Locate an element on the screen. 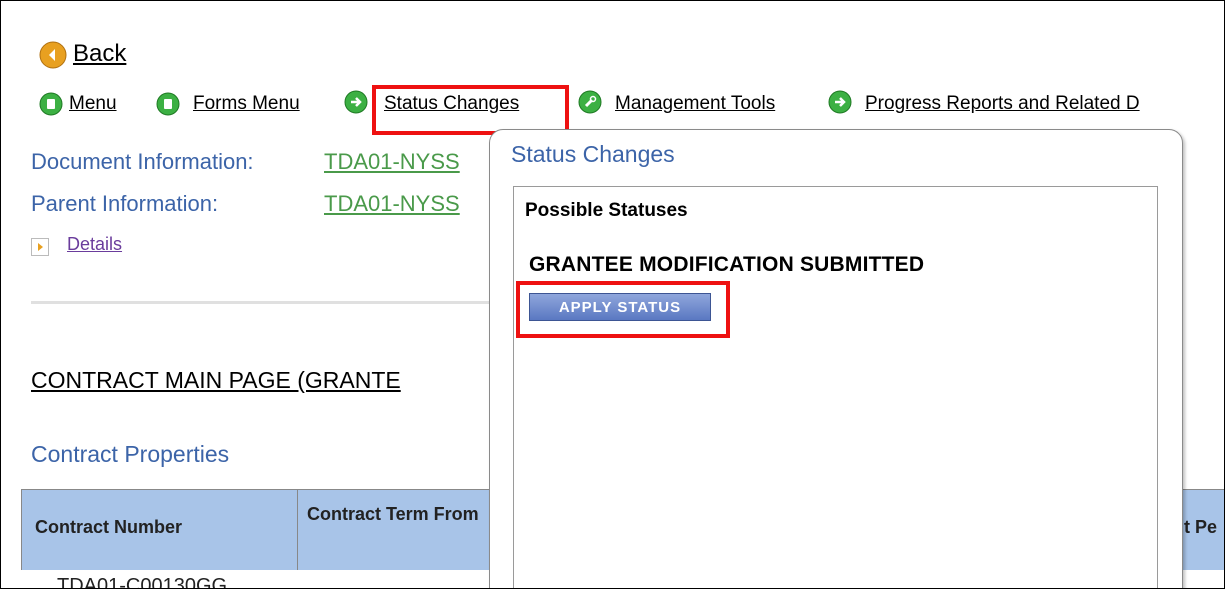  details-link: Details is located at coordinates (94, 244).